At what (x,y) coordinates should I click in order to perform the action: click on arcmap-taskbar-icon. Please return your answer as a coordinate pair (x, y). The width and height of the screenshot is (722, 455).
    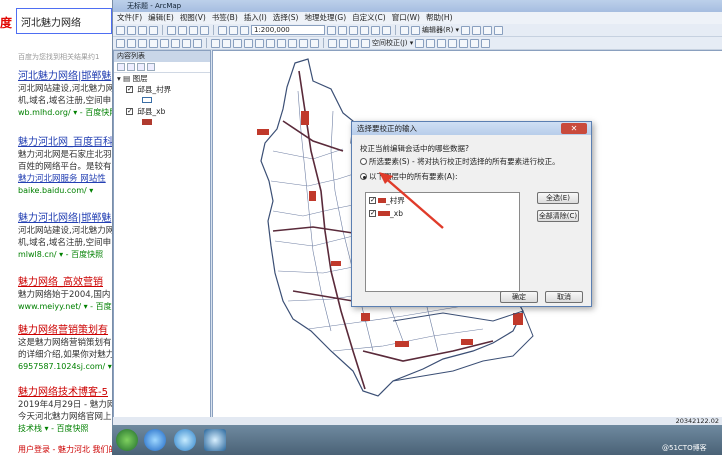
    Looking at the image, I should click on (215, 440).